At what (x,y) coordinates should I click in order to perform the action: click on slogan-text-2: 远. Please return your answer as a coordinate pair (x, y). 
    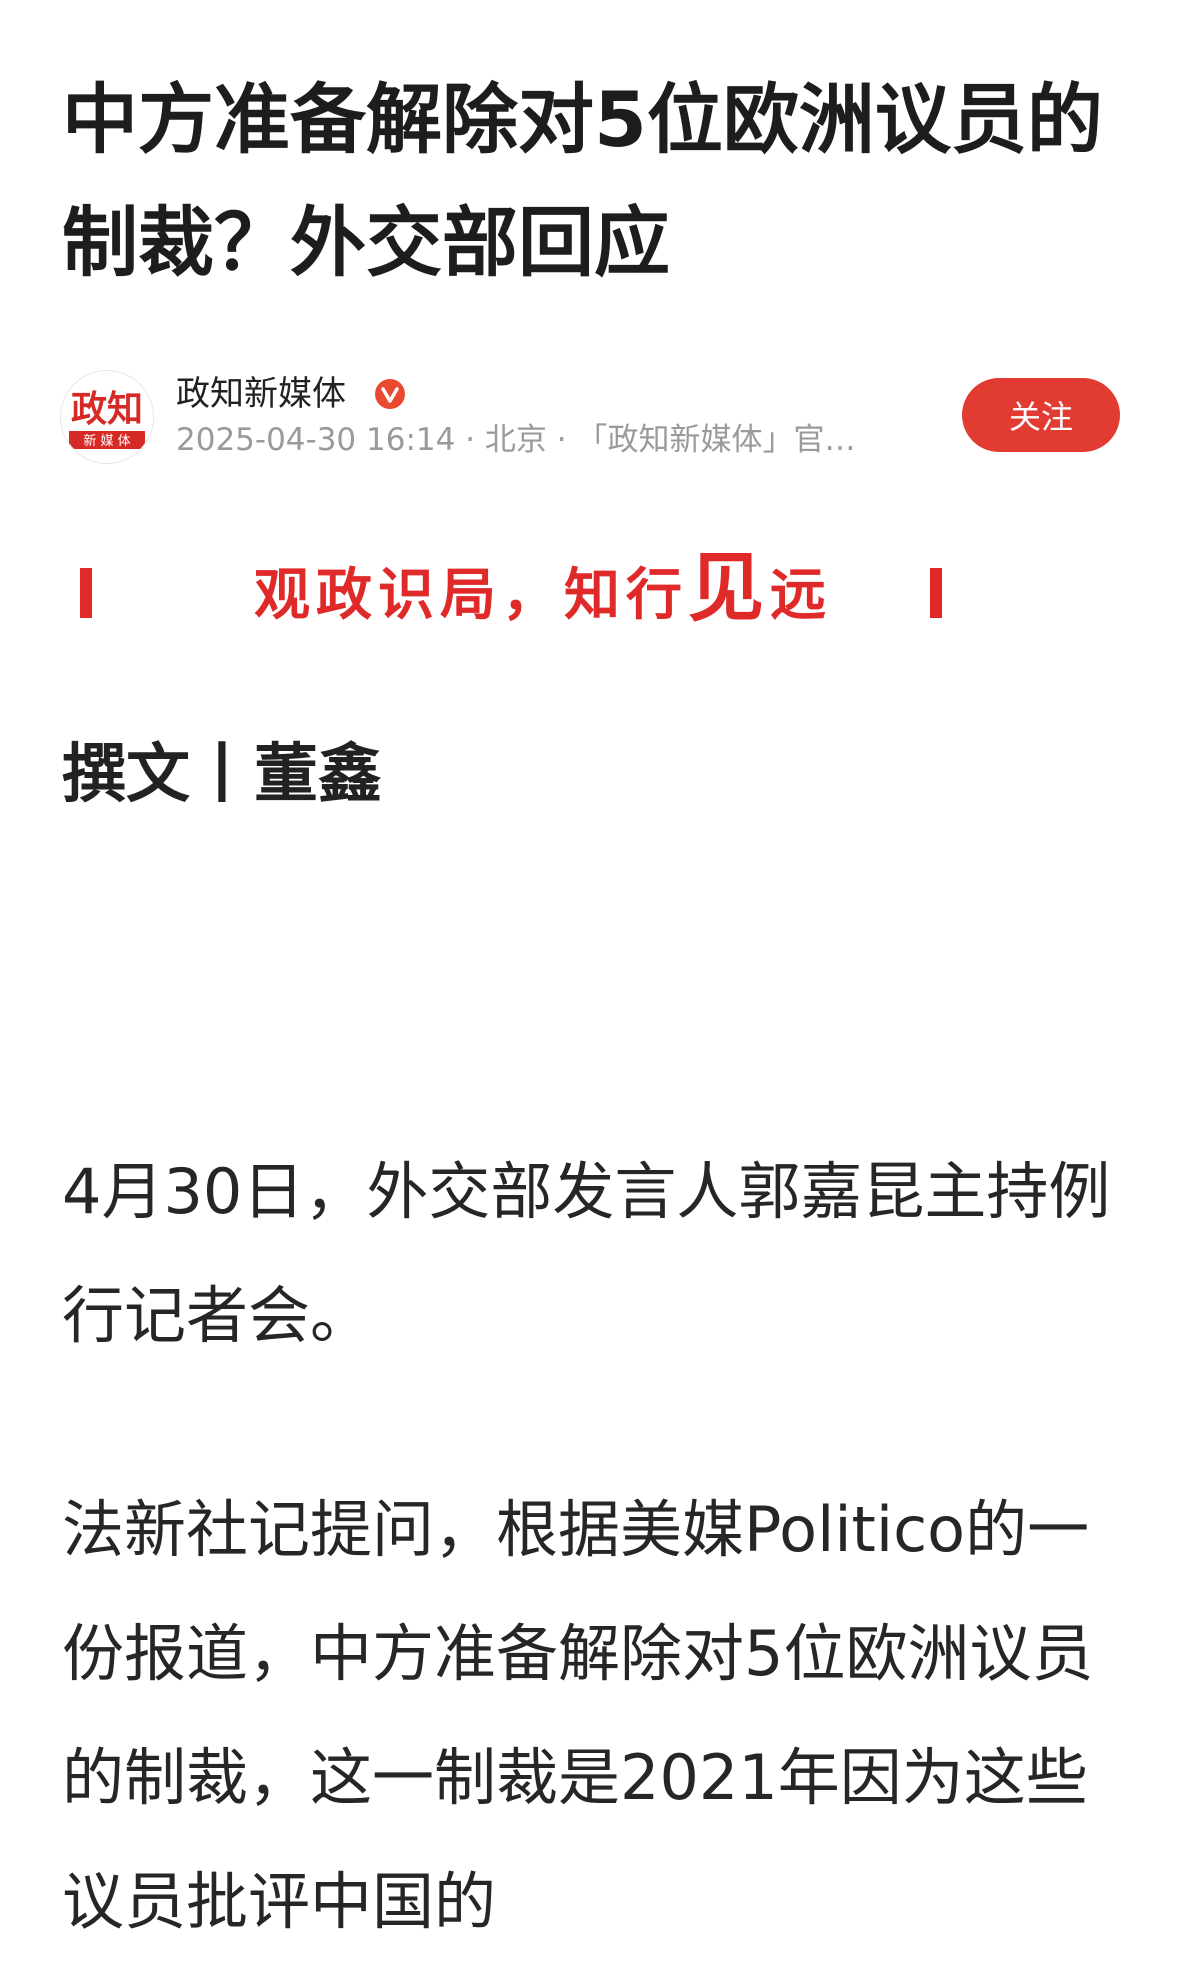
    Looking at the image, I should click on (801, 595).